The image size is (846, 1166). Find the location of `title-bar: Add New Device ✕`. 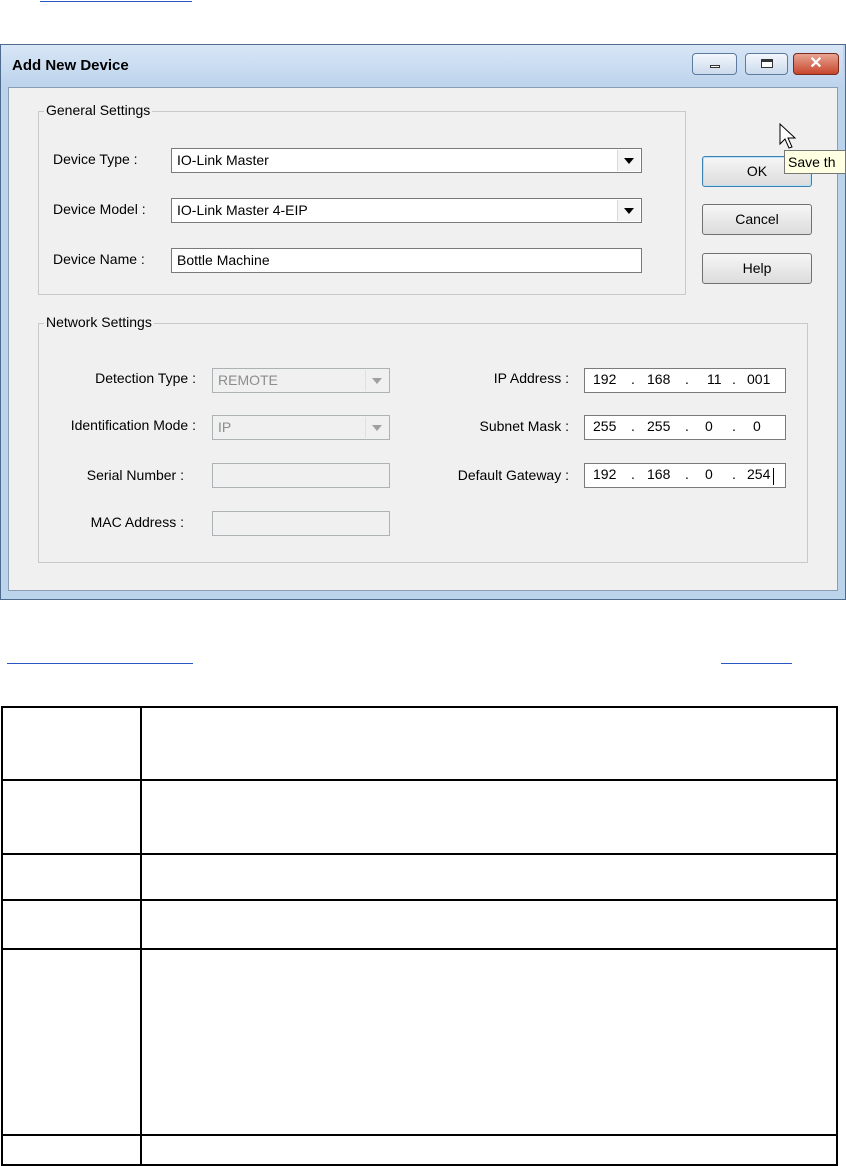

title-bar: Add New Device ✕ is located at coordinates (422, 66).